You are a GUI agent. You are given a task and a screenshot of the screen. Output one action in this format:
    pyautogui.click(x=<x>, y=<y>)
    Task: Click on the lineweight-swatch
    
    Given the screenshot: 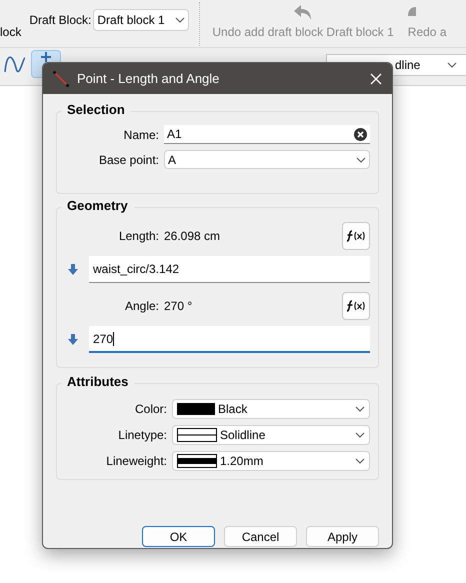 What is the action you would take?
    pyautogui.click(x=197, y=461)
    